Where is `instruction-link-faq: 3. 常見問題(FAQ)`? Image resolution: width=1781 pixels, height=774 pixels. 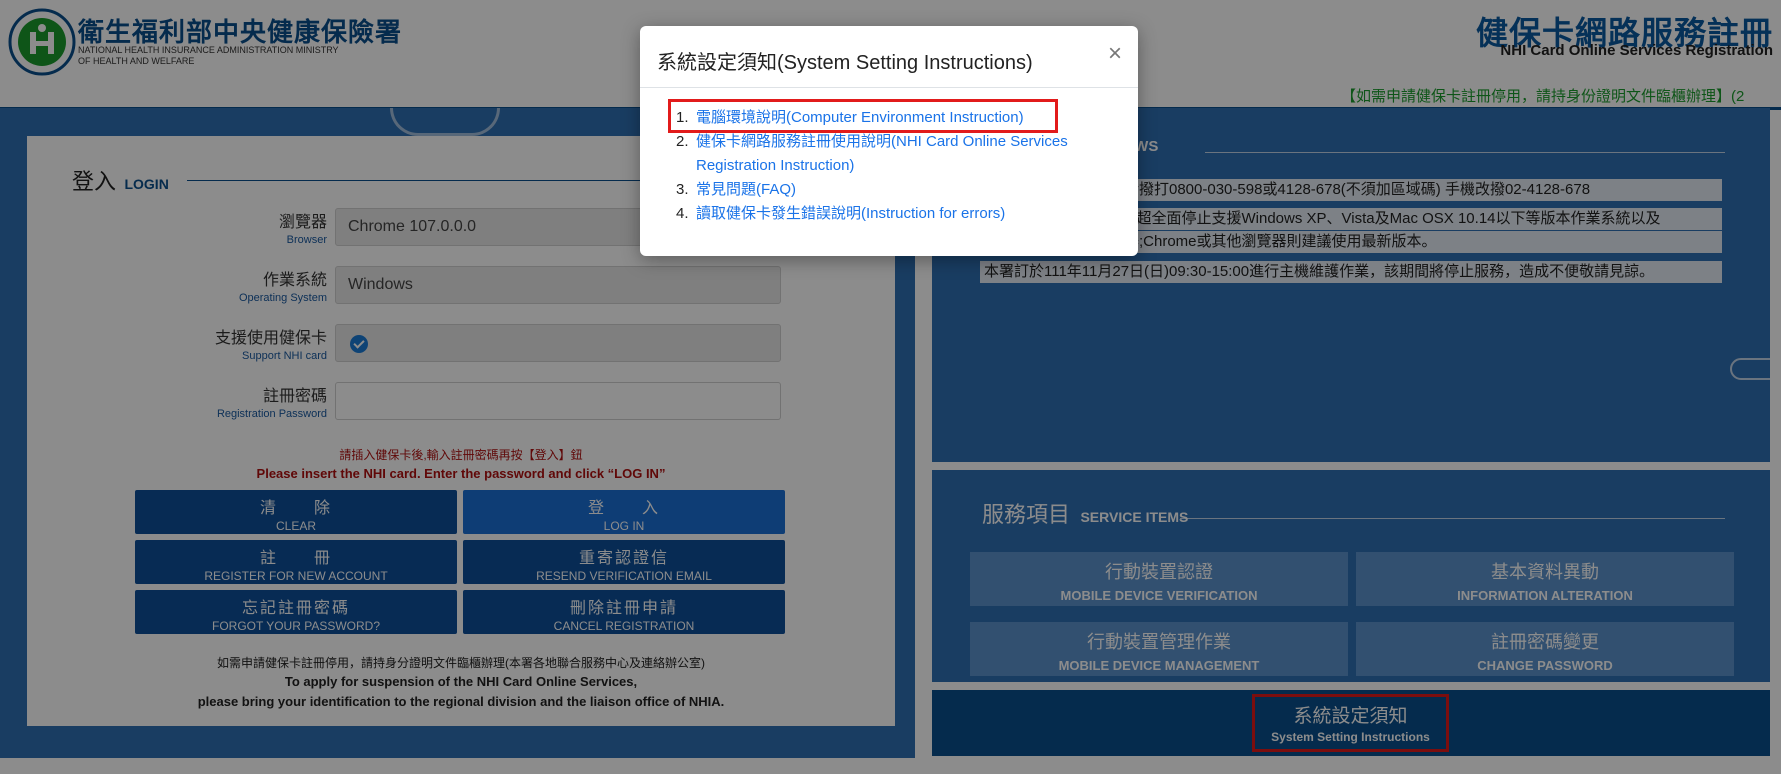
instruction-link-faq: 3. 常見問題(FAQ) is located at coordinates (896, 190).